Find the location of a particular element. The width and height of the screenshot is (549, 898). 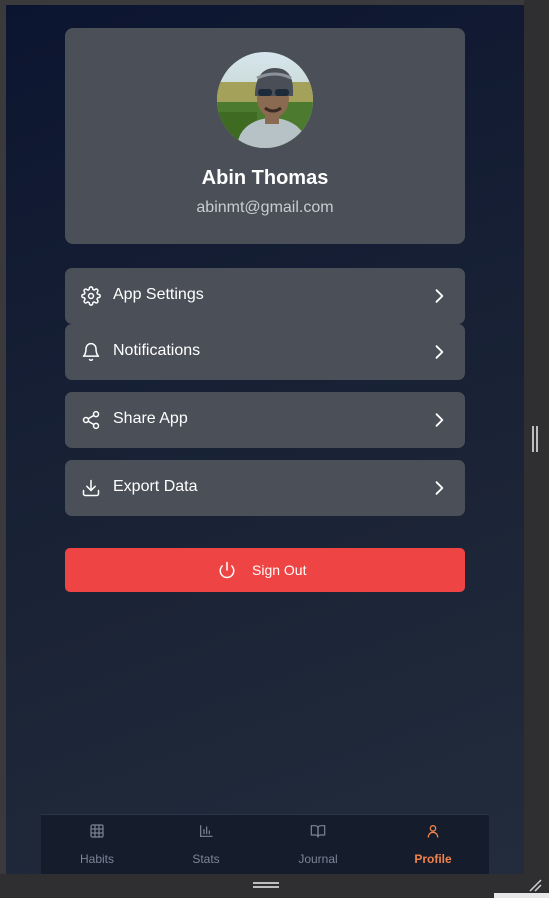

tab-label: Stats is located at coordinates (206, 859).